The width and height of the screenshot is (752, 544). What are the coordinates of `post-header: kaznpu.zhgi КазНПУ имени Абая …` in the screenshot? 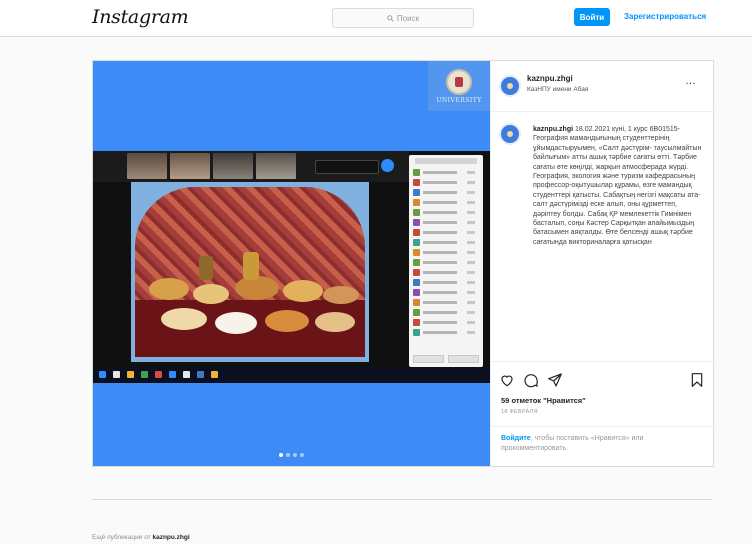 It's located at (602, 86).